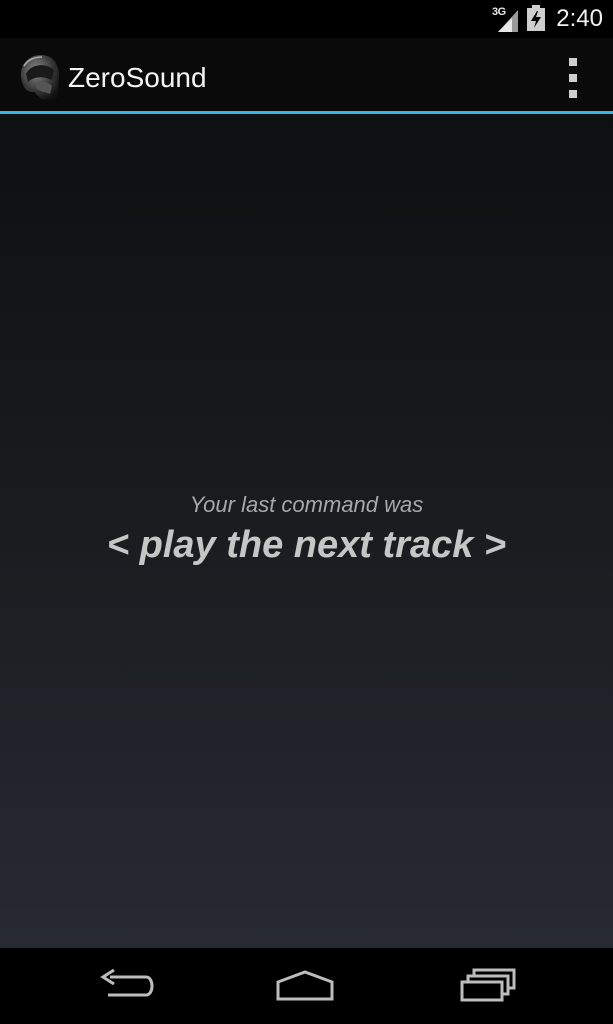  I want to click on back-icon, so click(125, 986).